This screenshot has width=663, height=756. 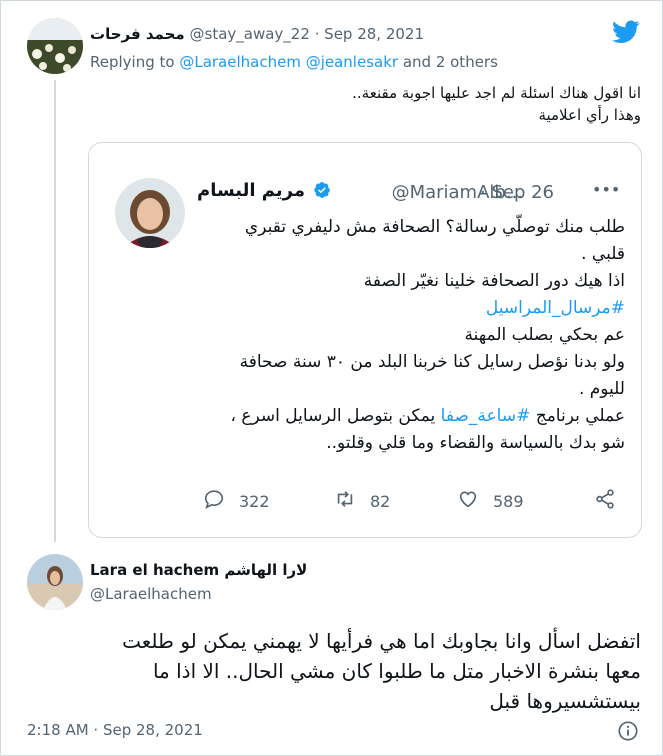 What do you see at coordinates (335, 416) in the screenshot?
I see `text-segment: يمكن بتوصل الرسايل اسرع ،` at bounding box center [335, 416].